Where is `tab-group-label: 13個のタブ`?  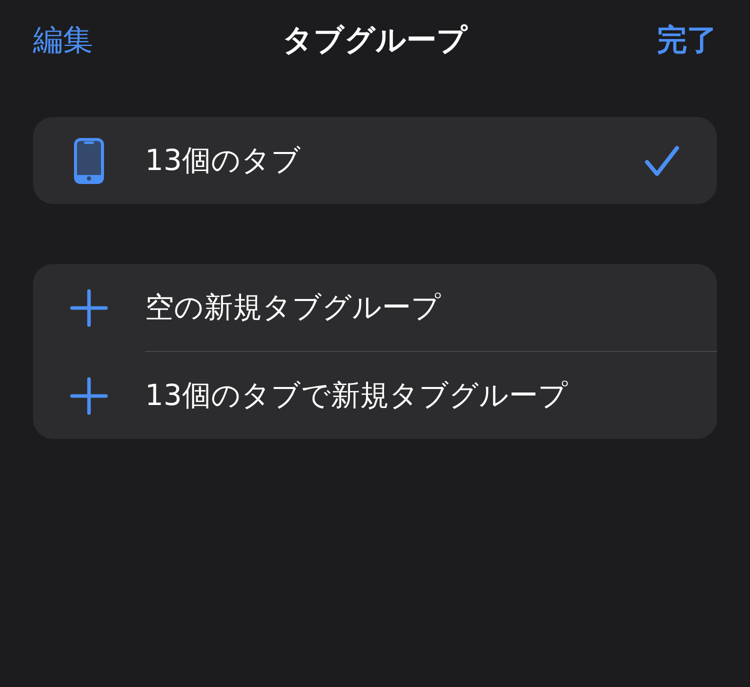
tab-group-label: 13個のタブ is located at coordinates (394, 160).